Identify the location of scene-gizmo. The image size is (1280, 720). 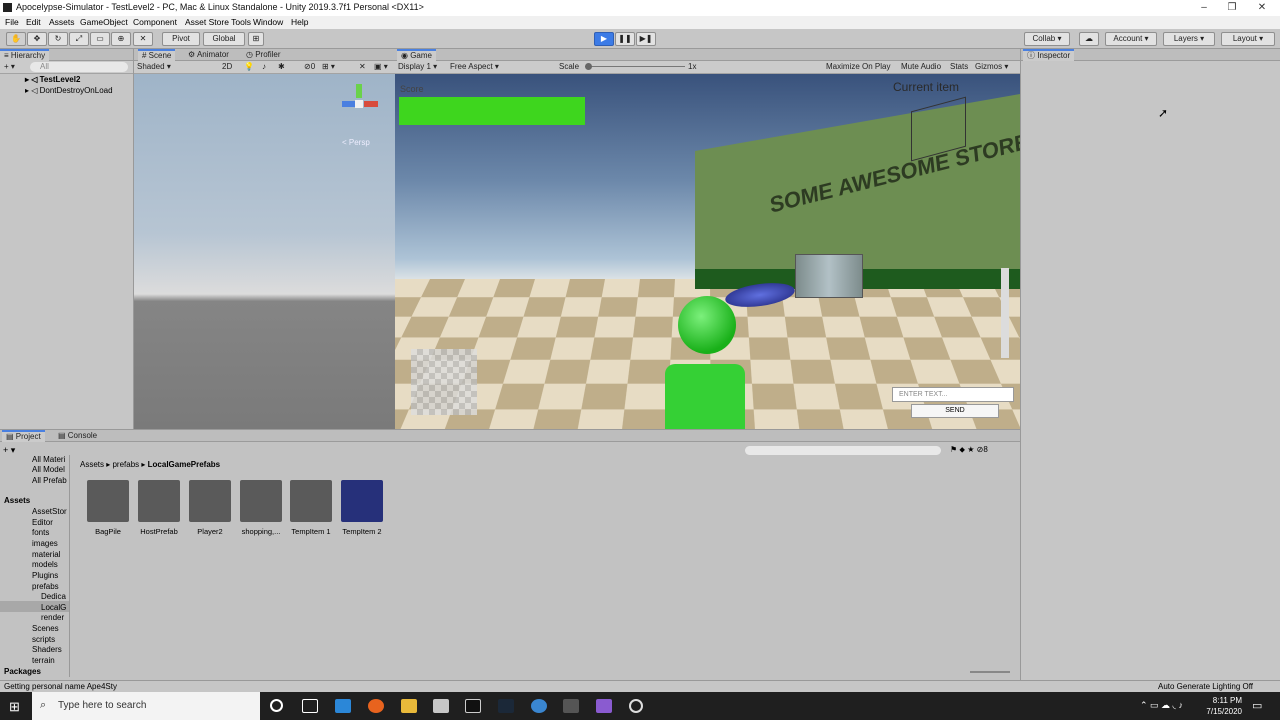
(359, 104).